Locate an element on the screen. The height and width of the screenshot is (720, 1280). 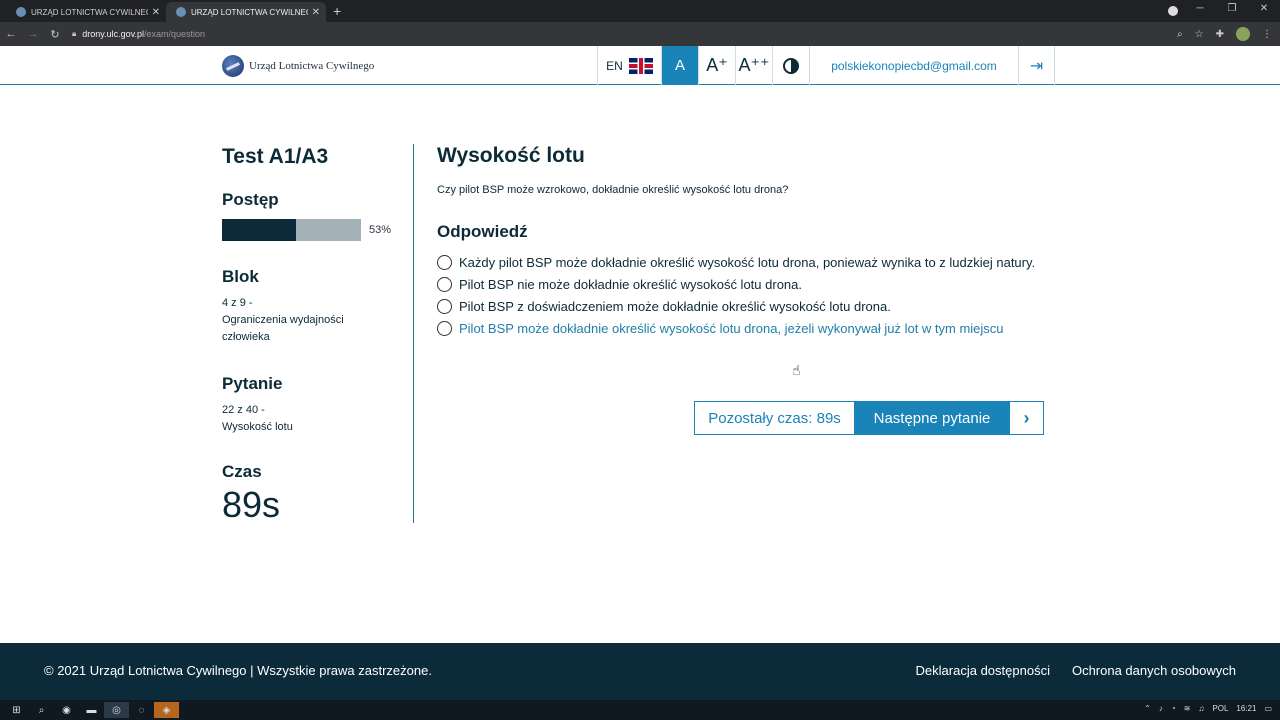
progress-bar is located at coordinates (291, 230).